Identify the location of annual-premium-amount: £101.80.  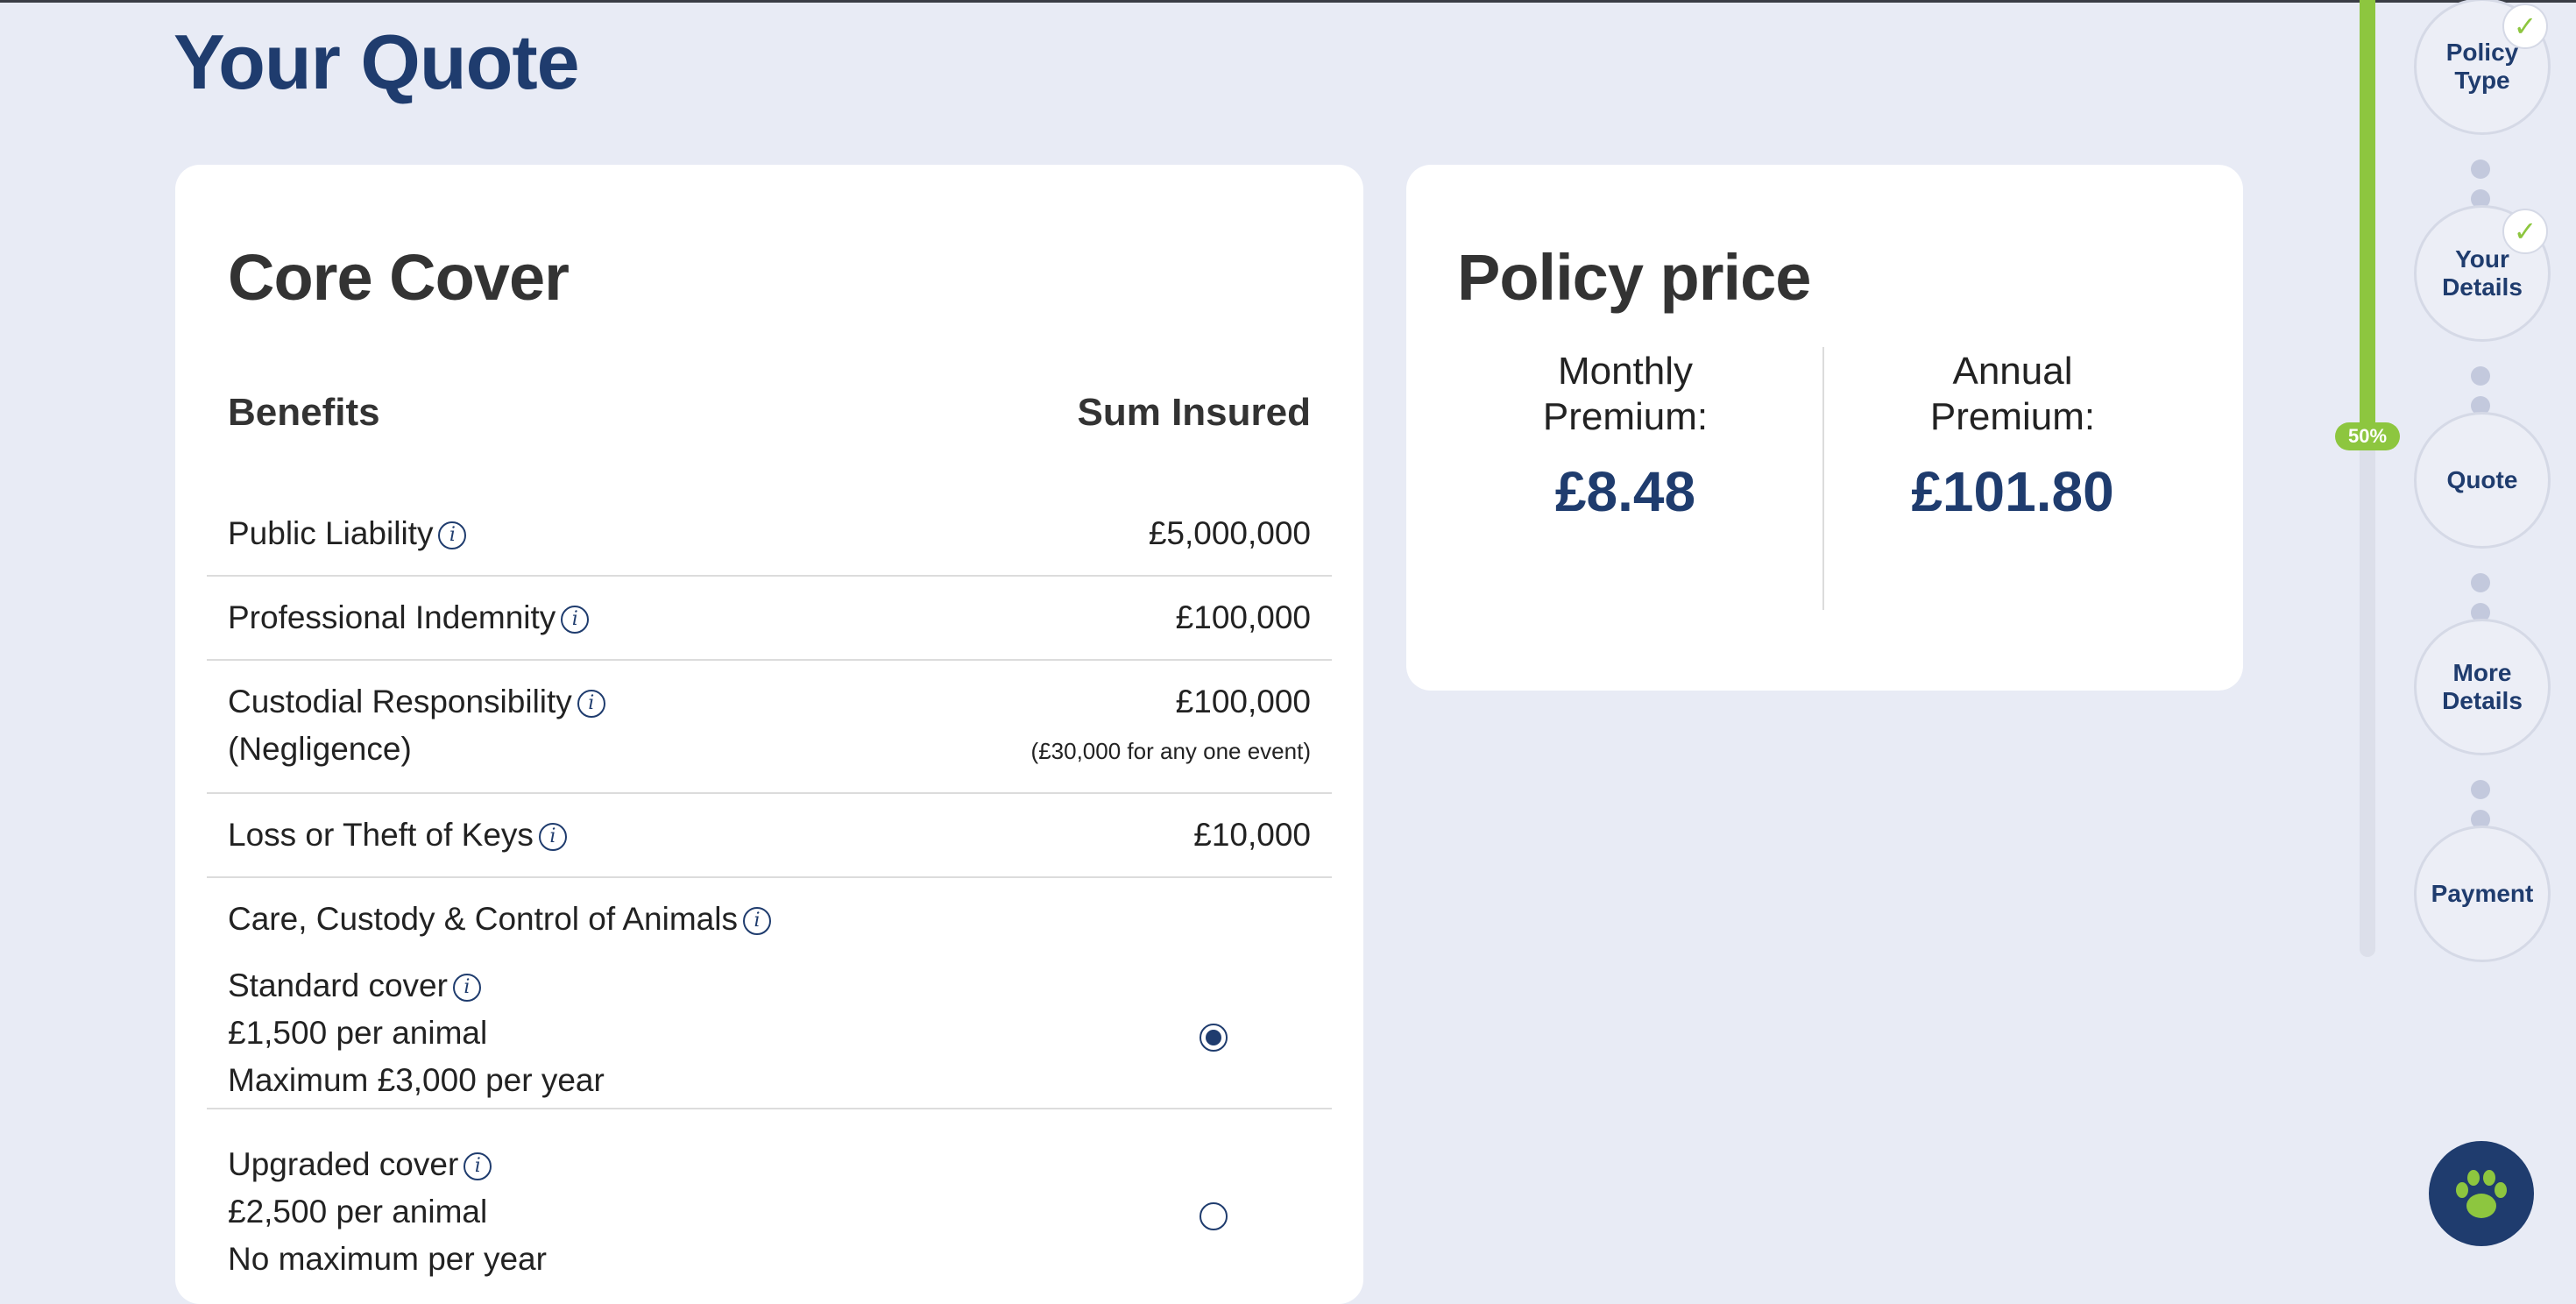
(2012, 492).